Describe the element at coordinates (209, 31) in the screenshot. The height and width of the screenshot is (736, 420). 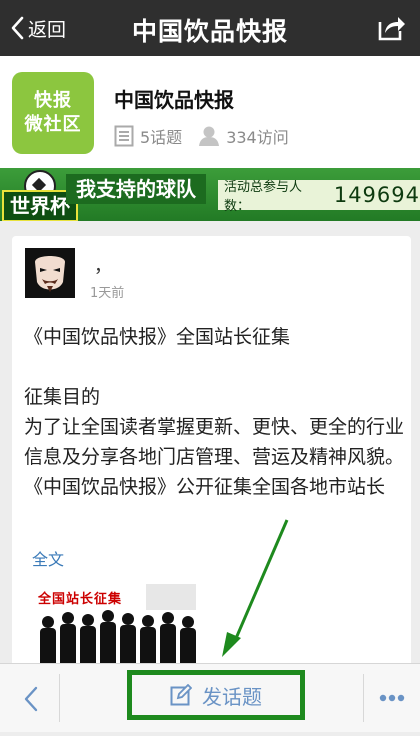
I see `page-title: 中国饮品快报` at that location.